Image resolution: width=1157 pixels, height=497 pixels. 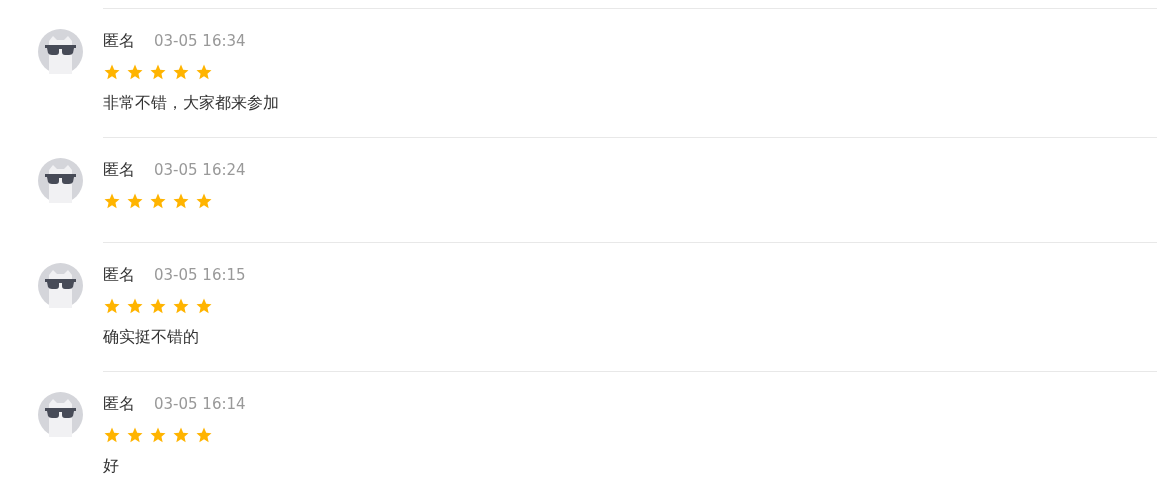 What do you see at coordinates (151, 337) in the screenshot?
I see `review-text: 确实挺不错的` at bounding box center [151, 337].